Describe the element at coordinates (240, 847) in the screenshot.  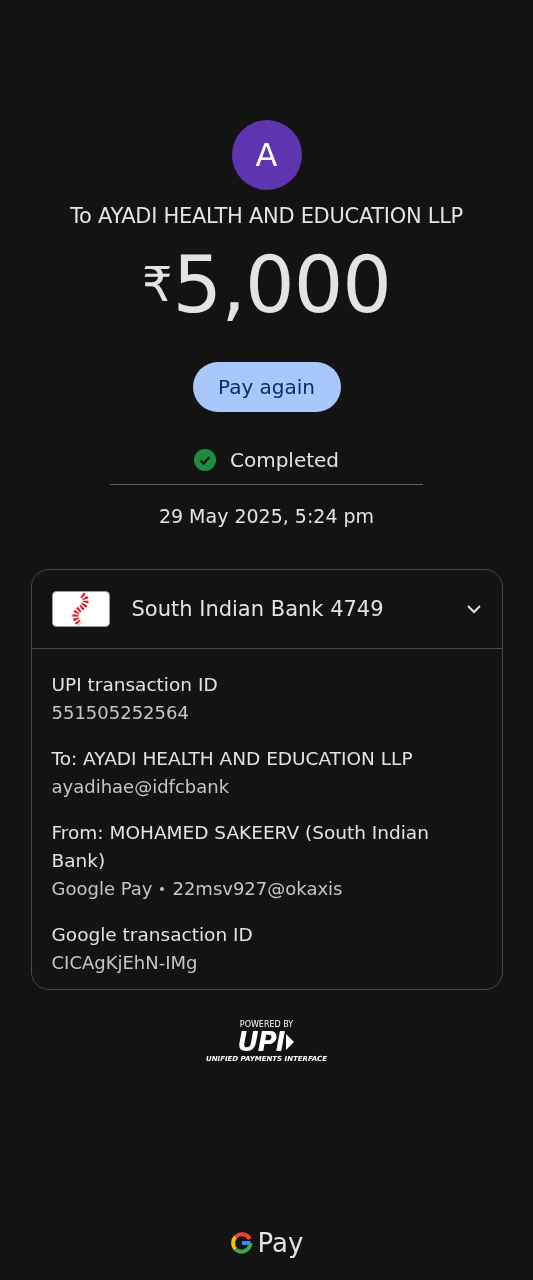
I see `detail-label: From: MOHAMED SAKEERV (South Indian Bank)` at that location.